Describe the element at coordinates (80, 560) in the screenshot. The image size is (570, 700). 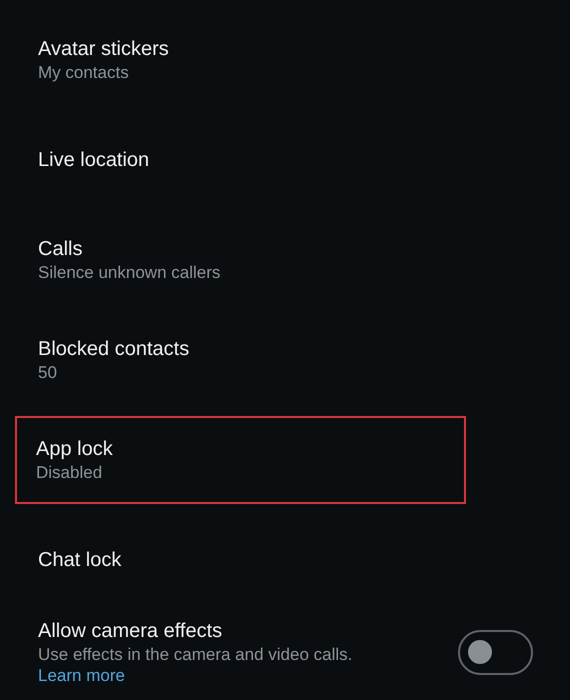
I see `setting-title: Chat lock` at that location.